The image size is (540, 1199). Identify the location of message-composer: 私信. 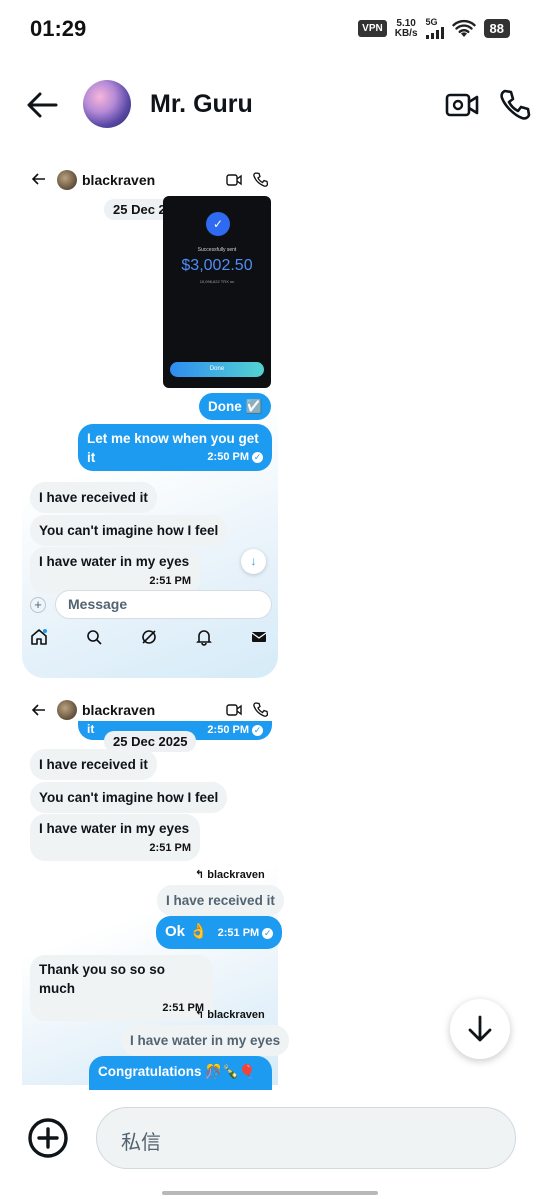
(270, 1144).